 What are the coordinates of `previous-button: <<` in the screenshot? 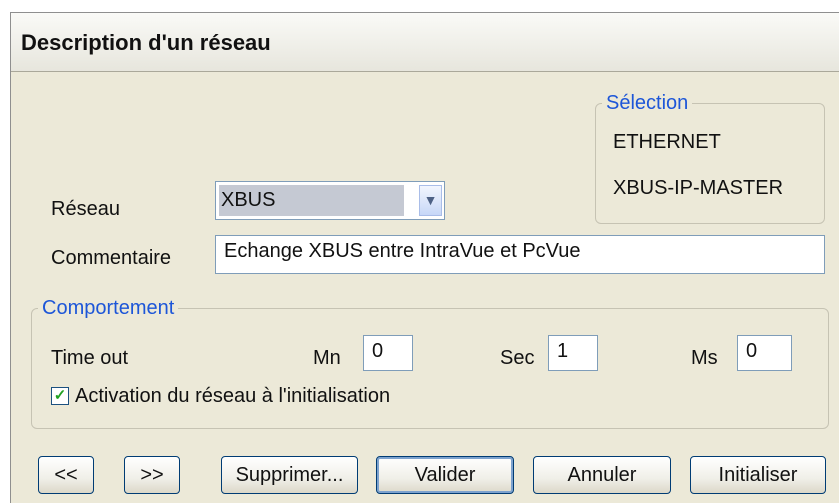 It's located at (66, 475).